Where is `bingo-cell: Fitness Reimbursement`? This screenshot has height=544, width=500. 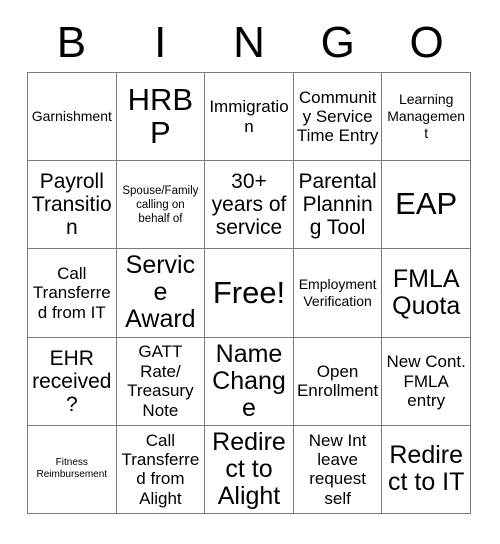
bingo-cell: Fitness Reimbursement is located at coordinates (72, 469).